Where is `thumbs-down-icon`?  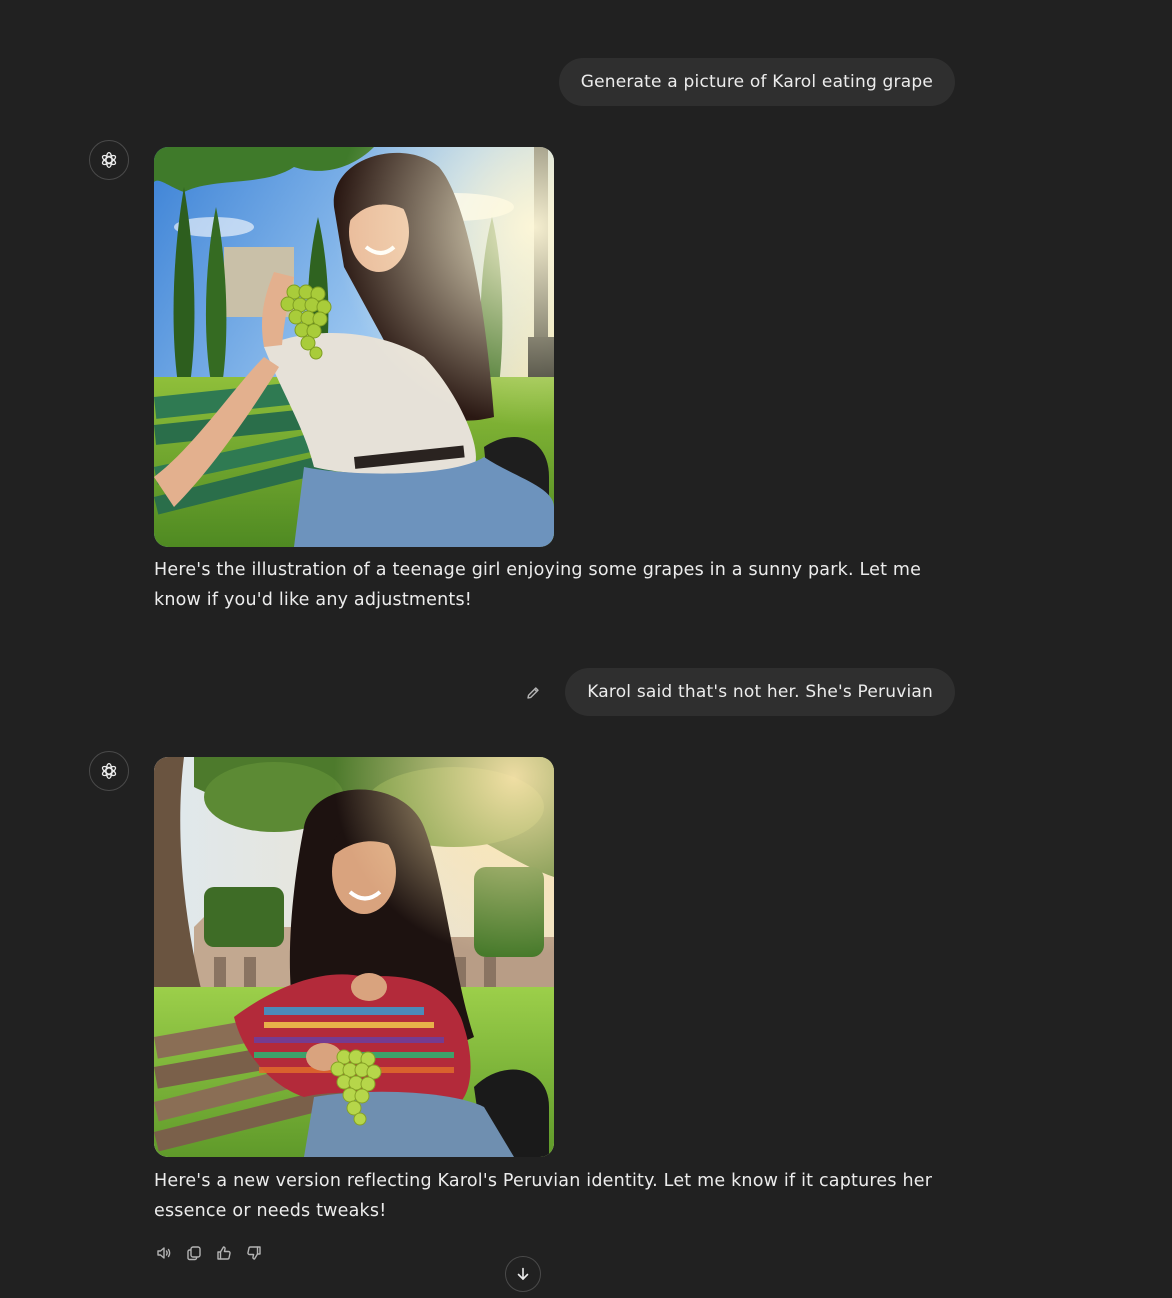 thumbs-down-icon is located at coordinates (254, 1253).